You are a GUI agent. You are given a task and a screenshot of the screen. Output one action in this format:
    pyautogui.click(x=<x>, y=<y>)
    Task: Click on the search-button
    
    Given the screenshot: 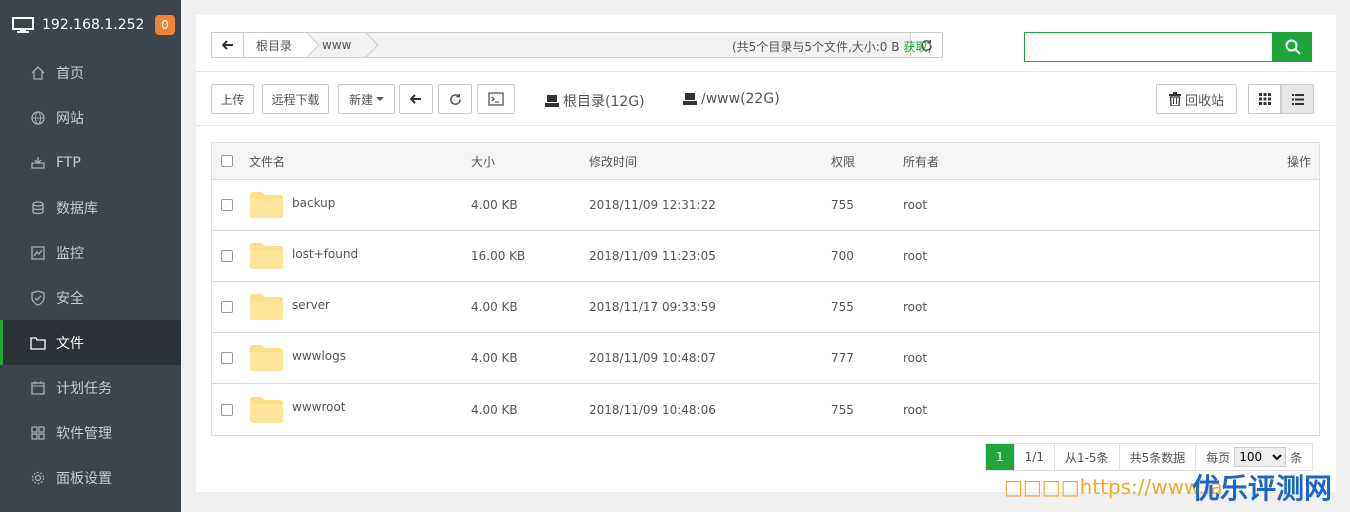 What is the action you would take?
    pyautogui.click(x=1292, y=47)
    